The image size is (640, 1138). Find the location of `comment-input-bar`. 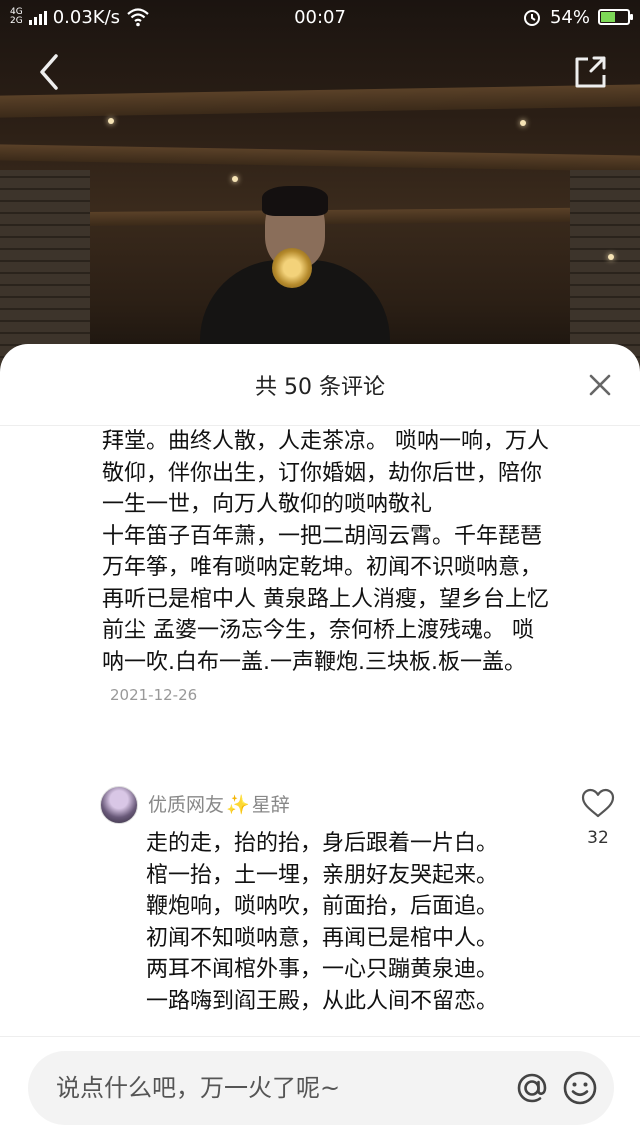

comment-input-bar is located at coordinates (320, 1087).